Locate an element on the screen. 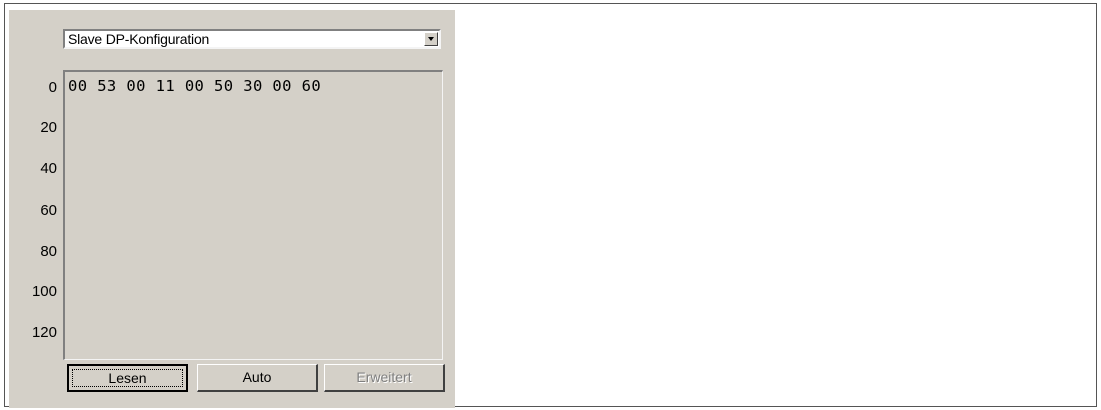 Image resolution: width=1101 pixels, height=410 pixels. auto-button-label: Auto is located at coordinates (257, 377).